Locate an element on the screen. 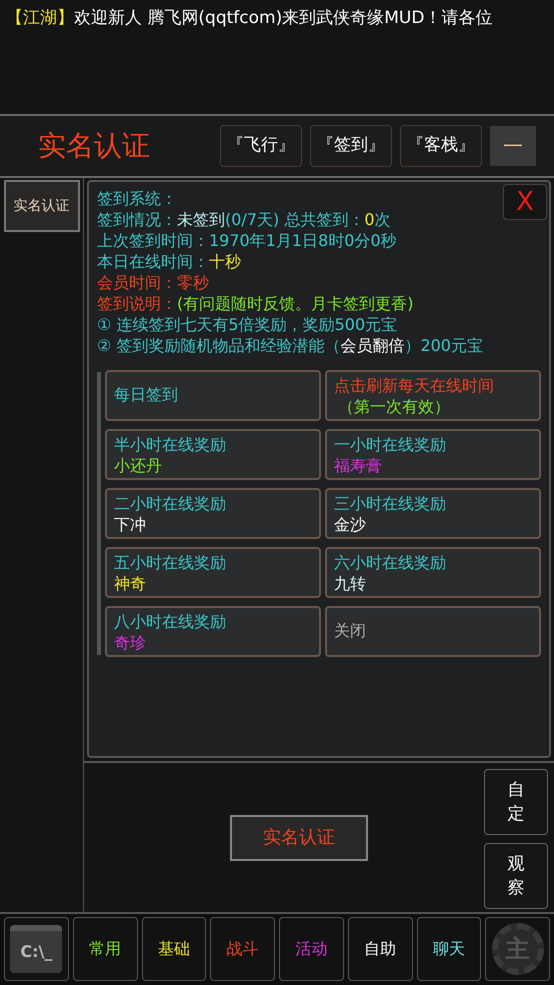 This screenshot has width=554, height=985. info-line: ① 连续签到七天有5倍奖励，奖励500元宝 is located at coordinates (247, 324).